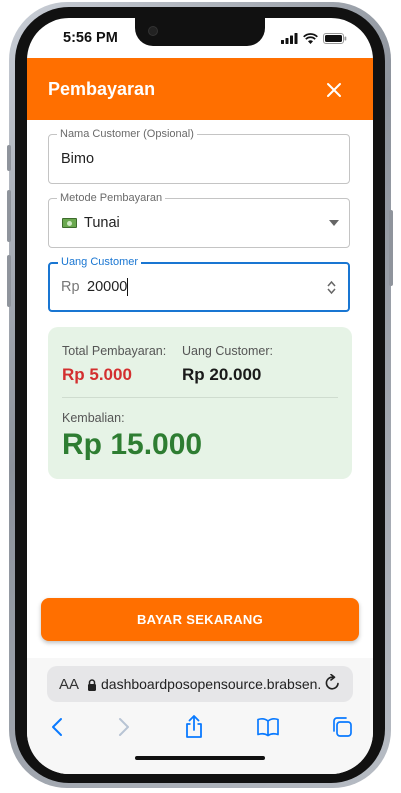 This screenshot has height=793, width=401. I want to click on customer-name-label: Nama Customer (Opsional), so click(127, 134).